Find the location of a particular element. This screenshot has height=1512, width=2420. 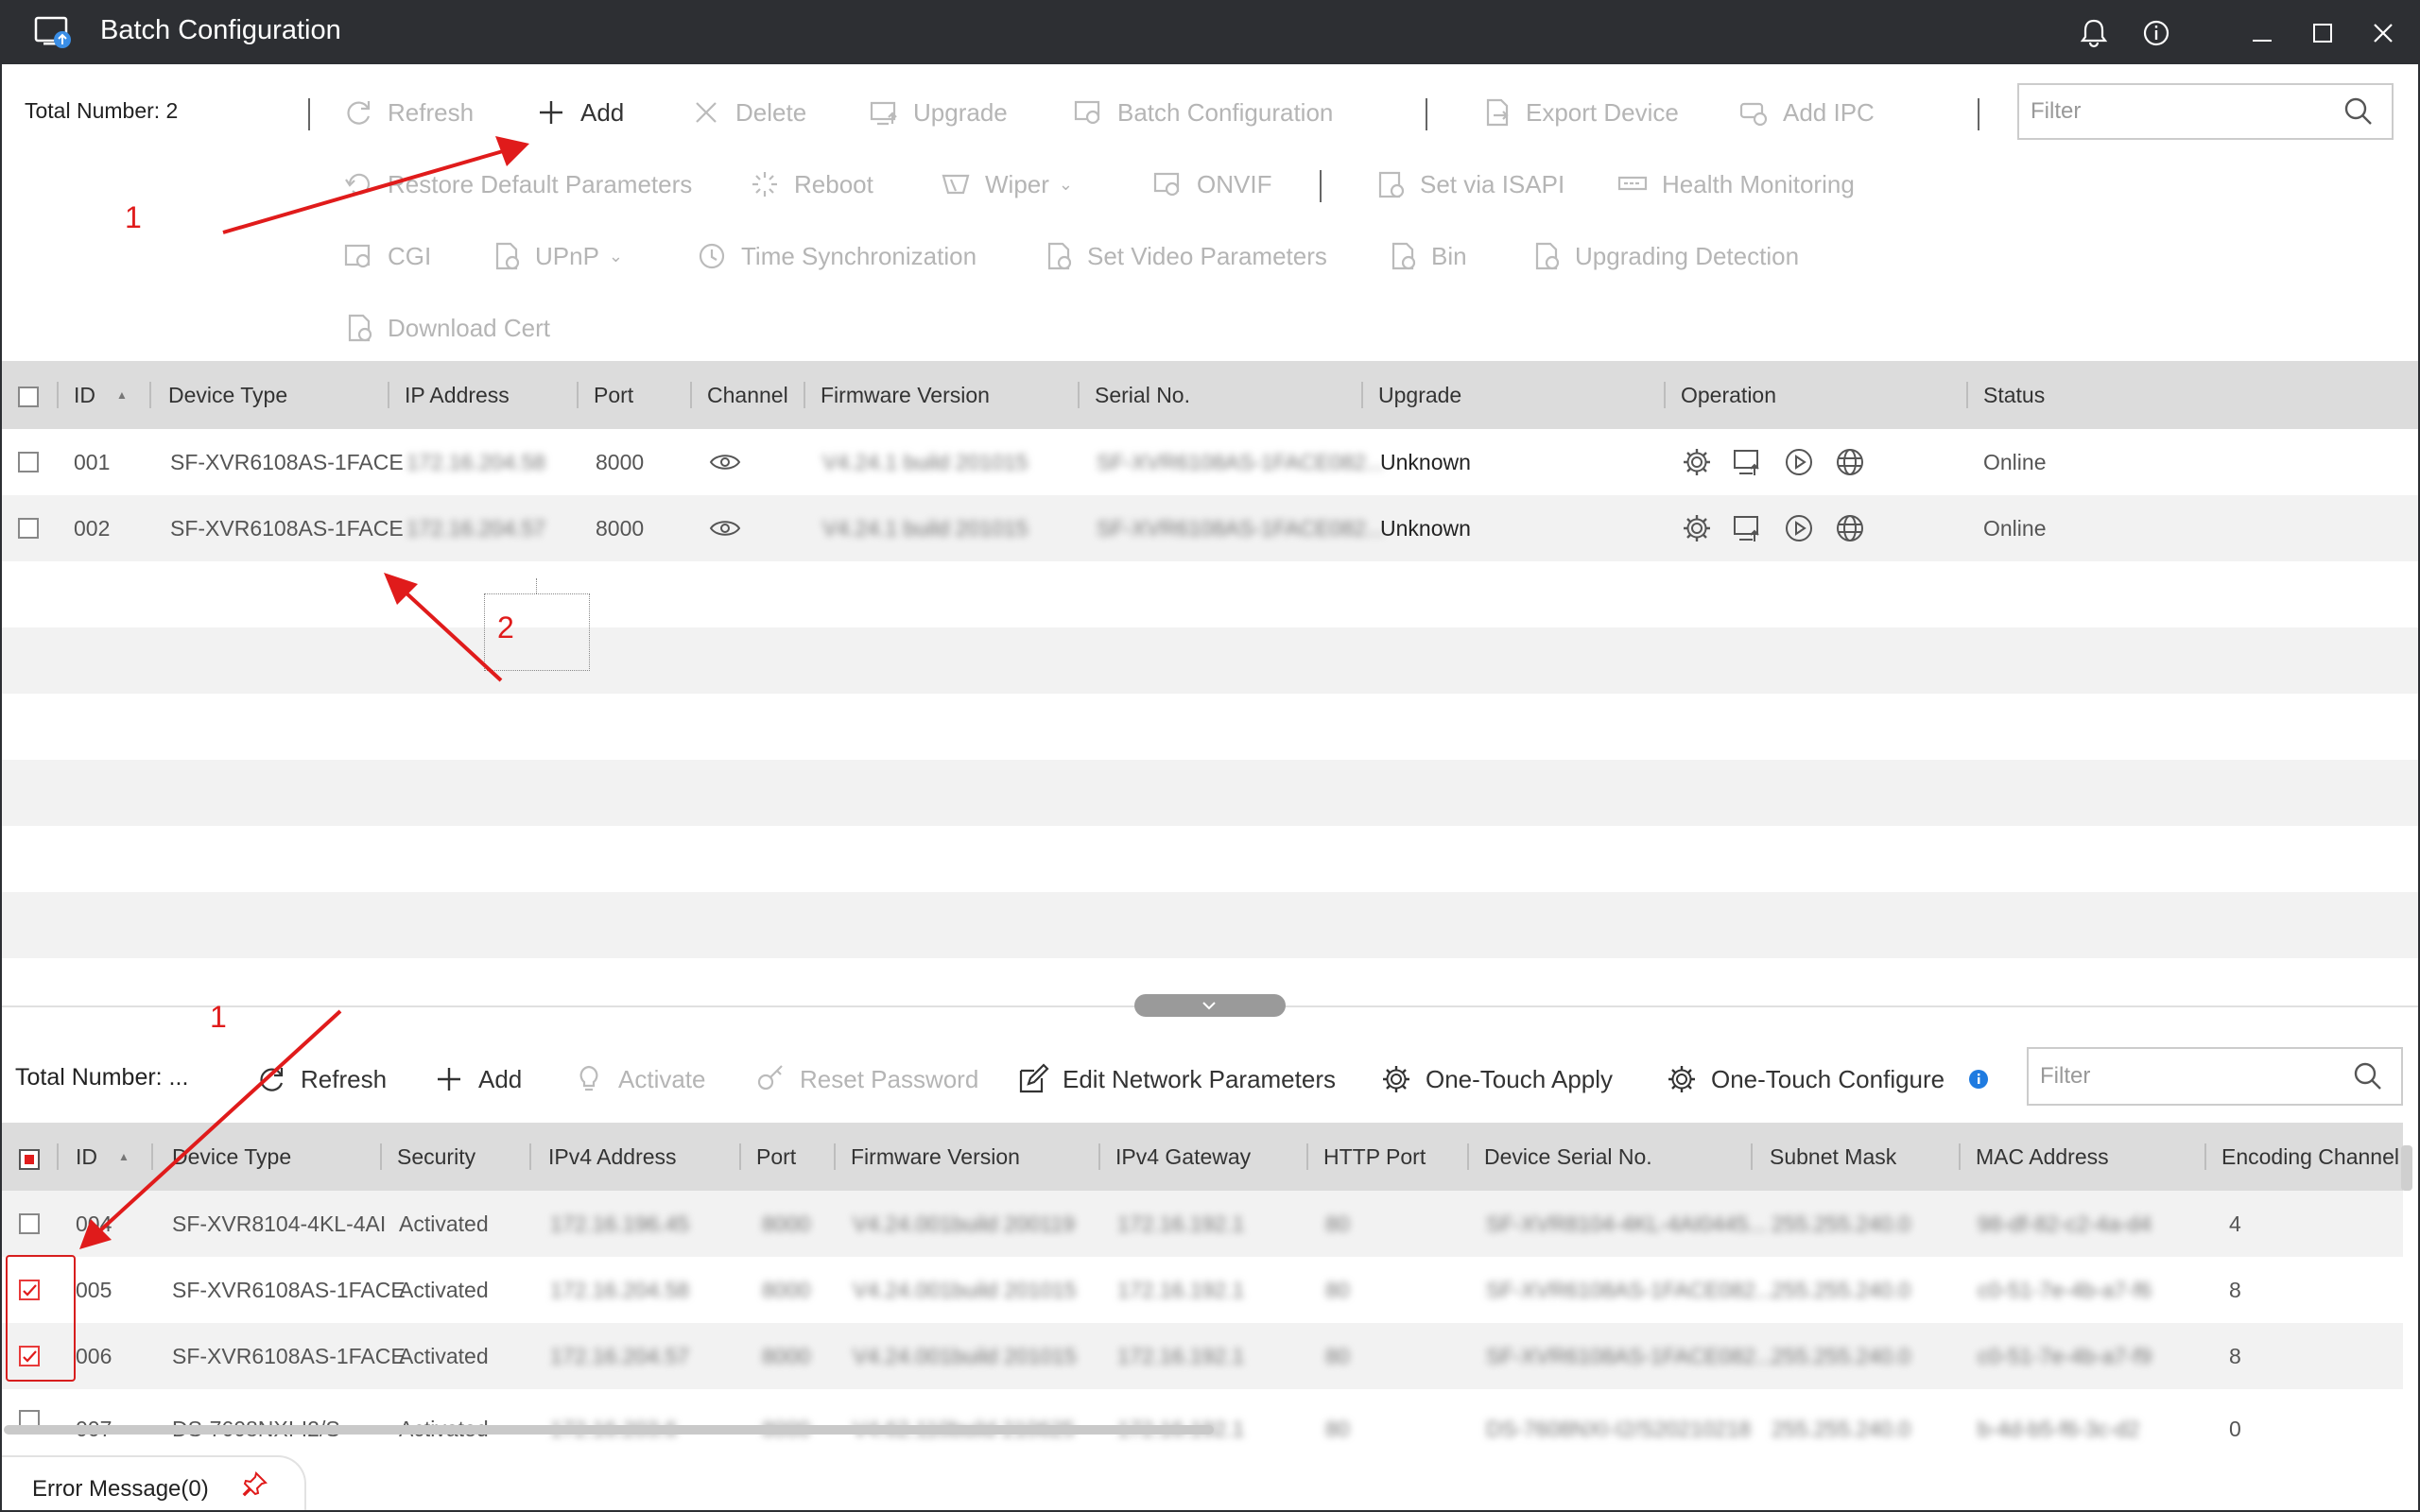

minimize-icon is located at coordinates (2262, 33).